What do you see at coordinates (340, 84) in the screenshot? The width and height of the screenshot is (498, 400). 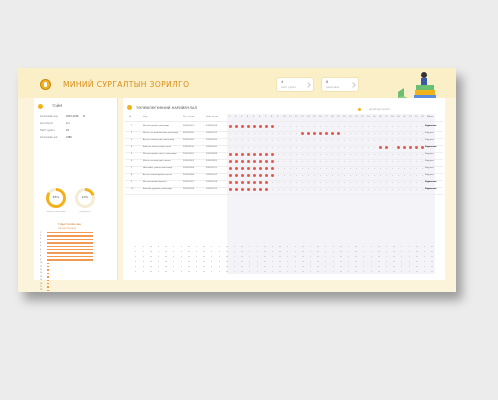 I see `stat-card-tasks: 6 даалгавар` at bounding box center [340, 84].